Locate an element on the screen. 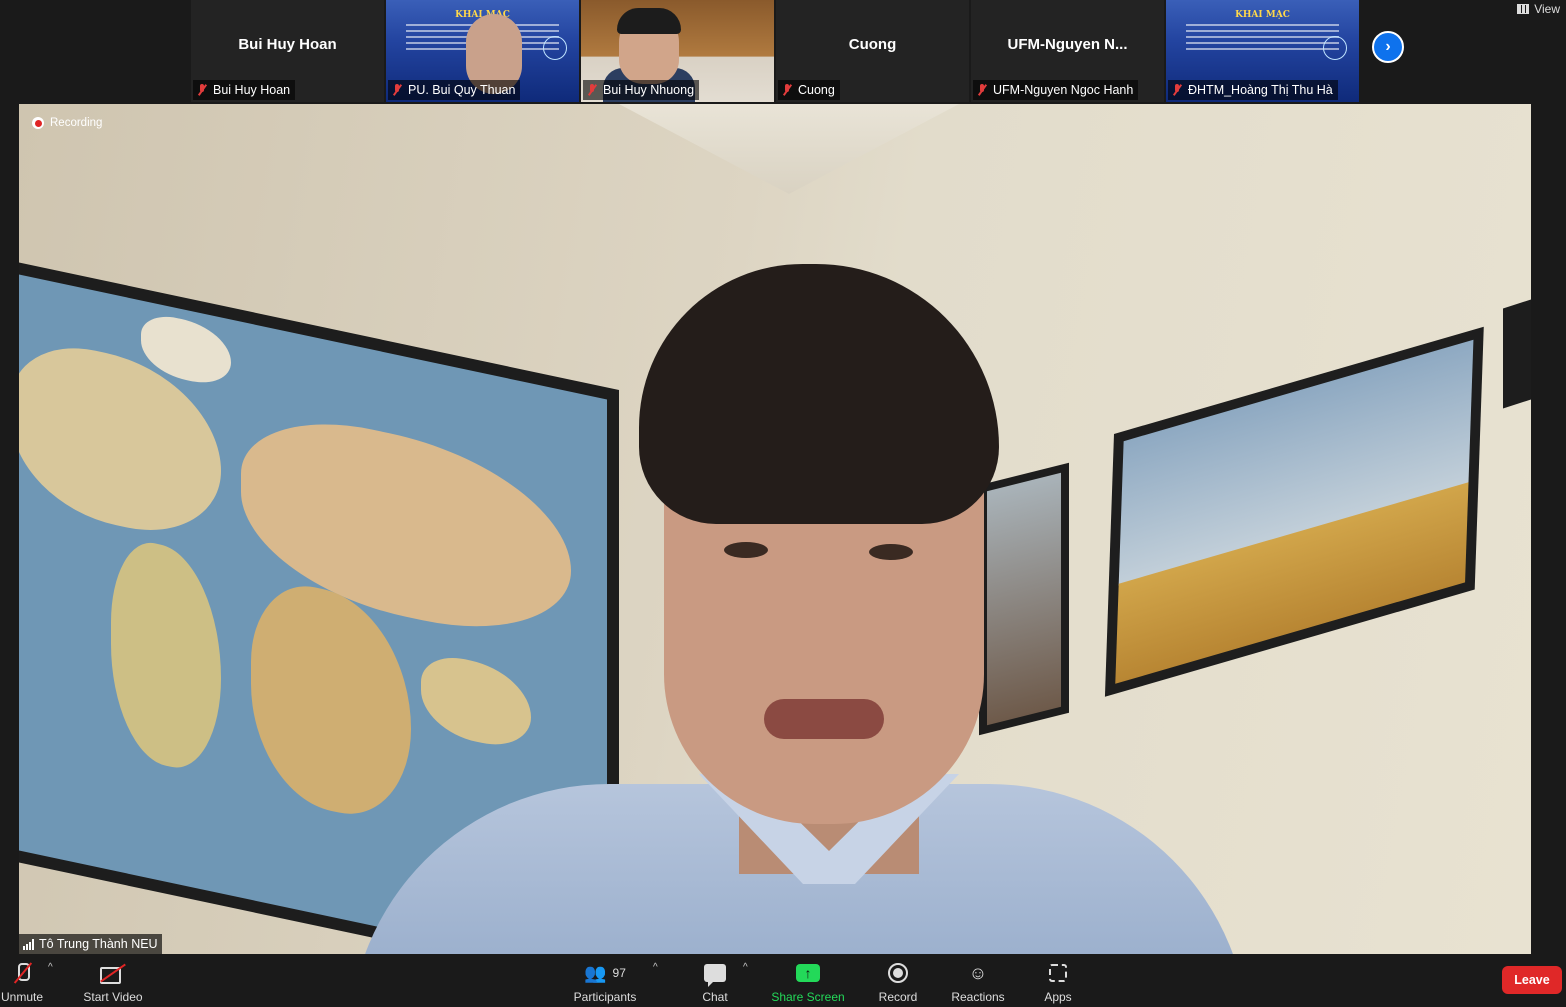 This screenshot has height=1007, width=1566. participant-tile: KHAI MẠC ĐHTM_Hoàng Thị Thu Hà is located at coordinates (1262, 51).